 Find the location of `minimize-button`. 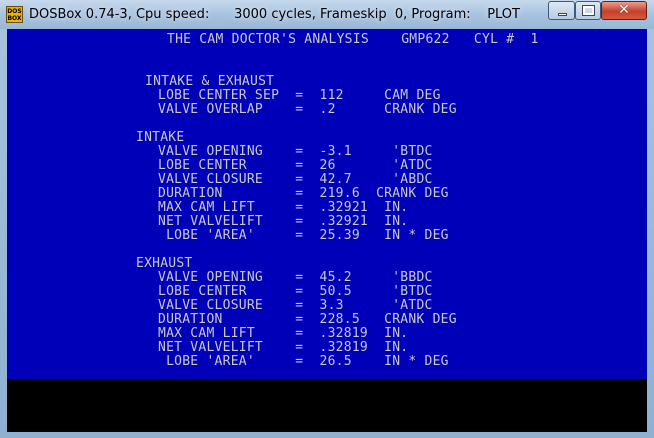

minimize-button is located at coordinates (561, 10).